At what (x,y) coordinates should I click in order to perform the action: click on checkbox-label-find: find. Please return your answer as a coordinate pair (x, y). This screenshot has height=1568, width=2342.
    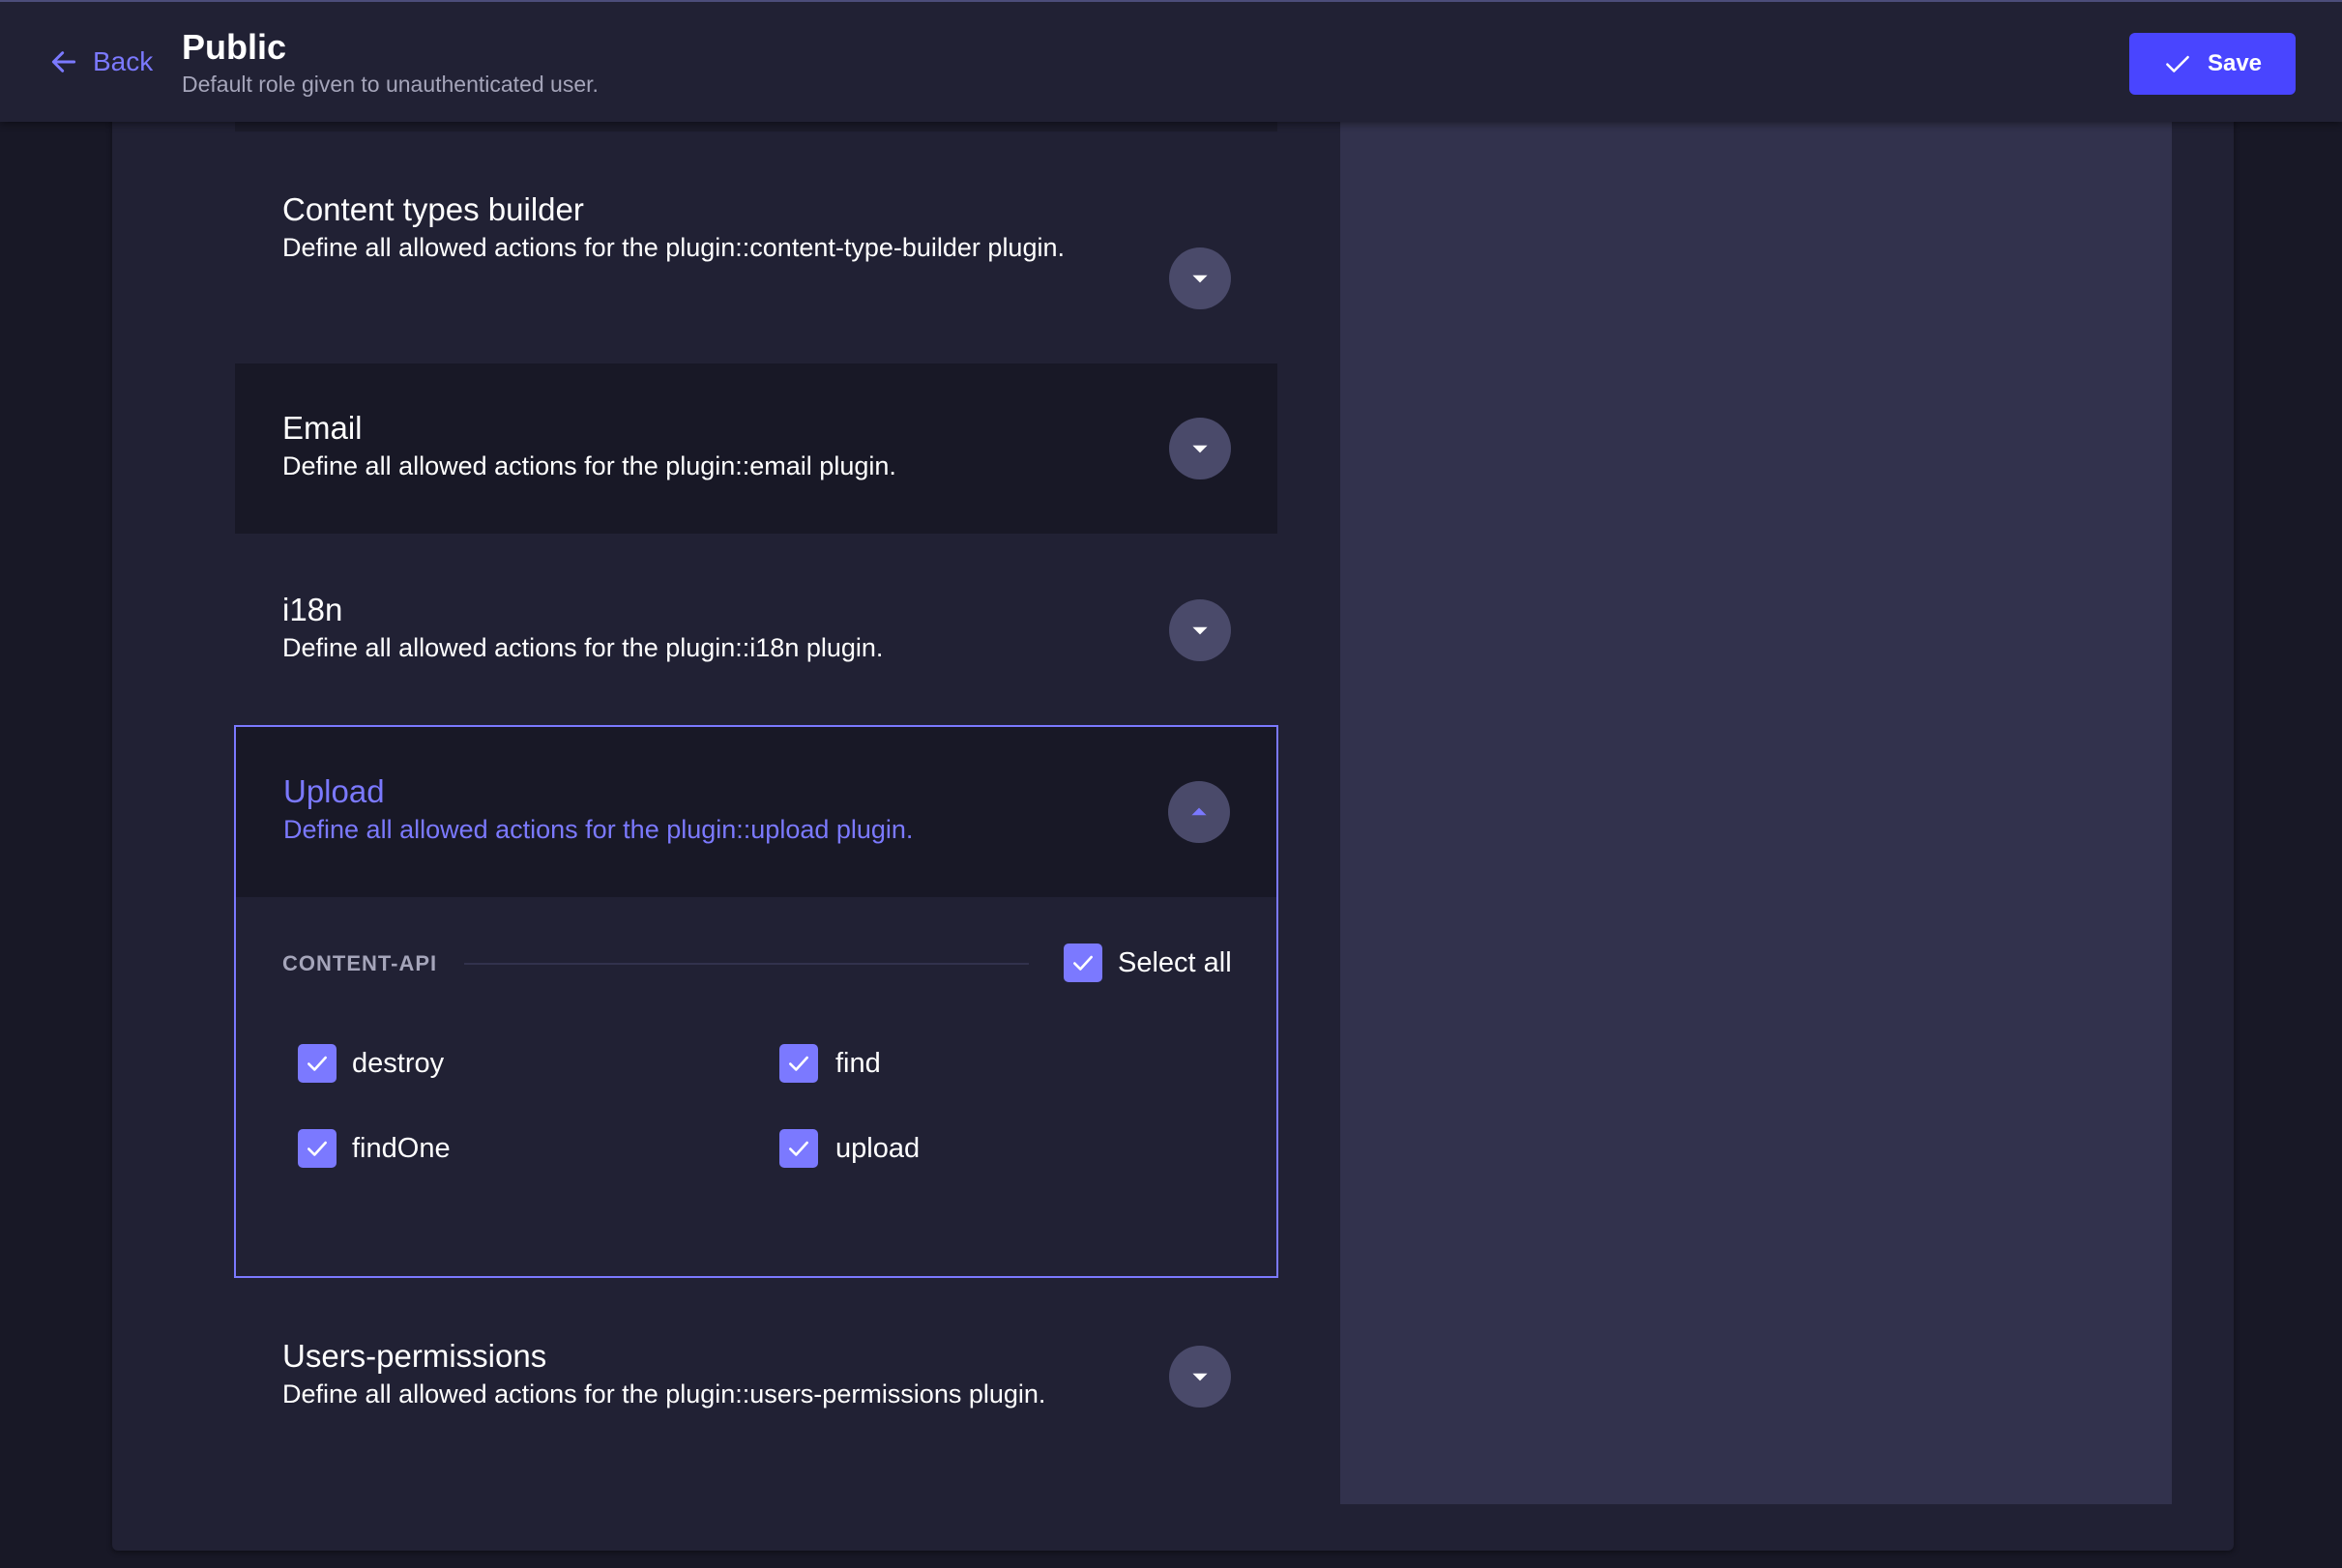
    Looking at the image, I should click on (858, 1064).